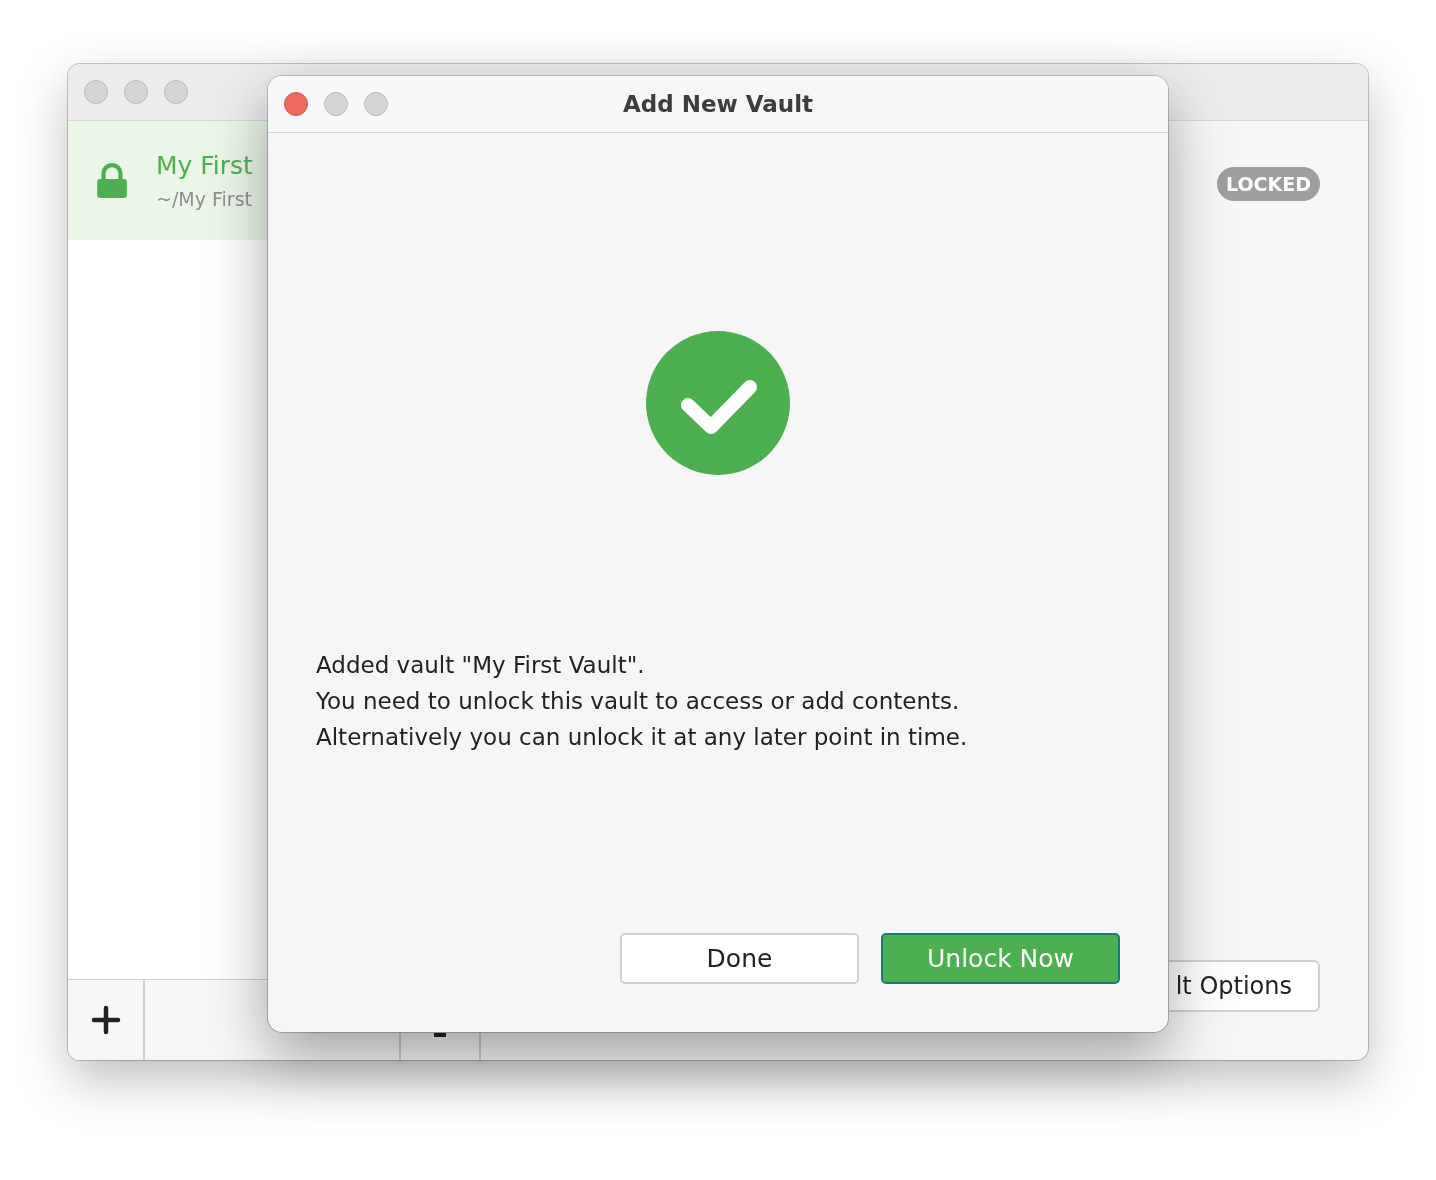  Describe the element at coordinates (204, 199) in the screenshot. I see `vault-path: ~/My First` at that location.